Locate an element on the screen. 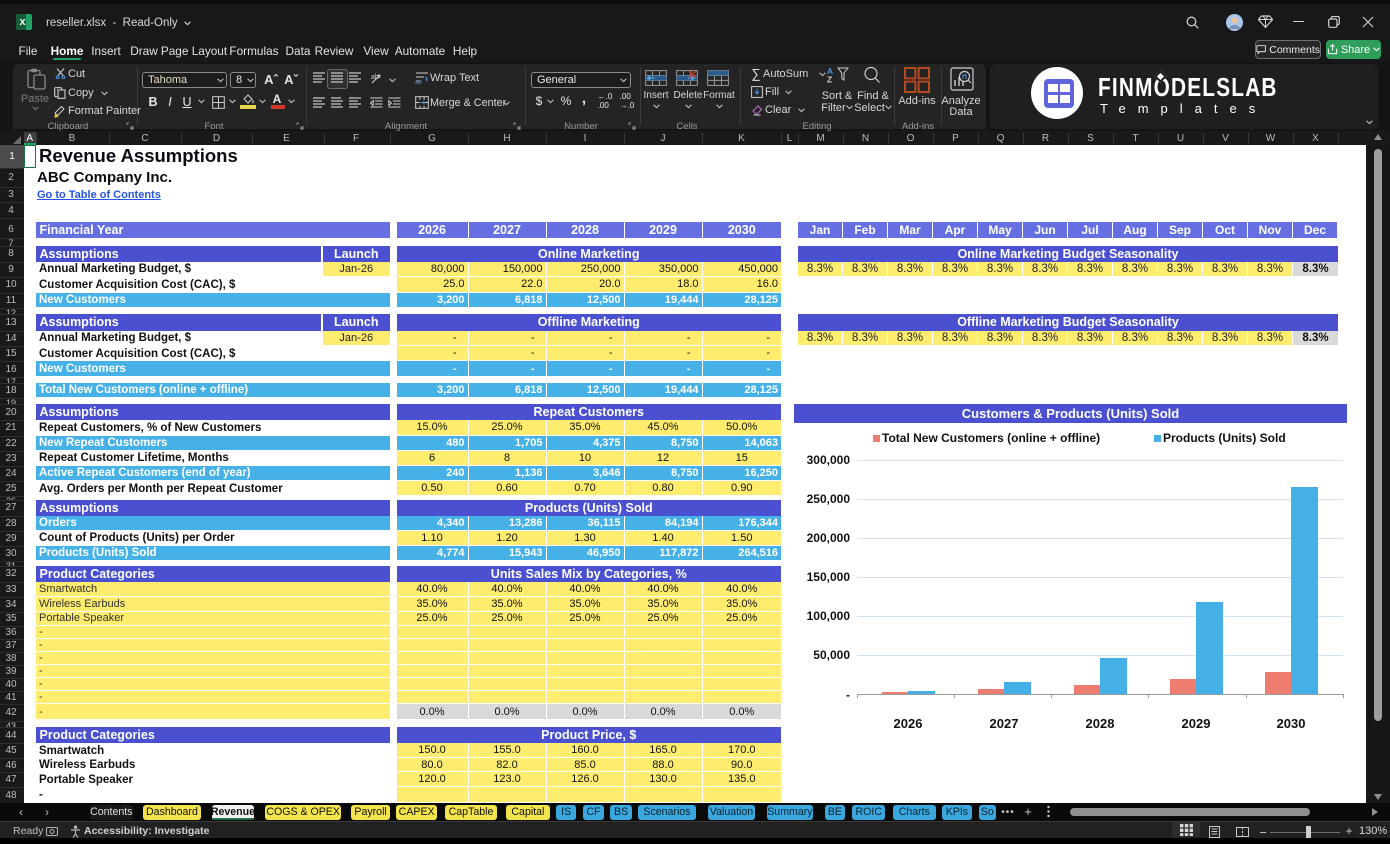 This screenshot has height=844, width=1390. svg-text: Z is located at coordinates (829, 79).